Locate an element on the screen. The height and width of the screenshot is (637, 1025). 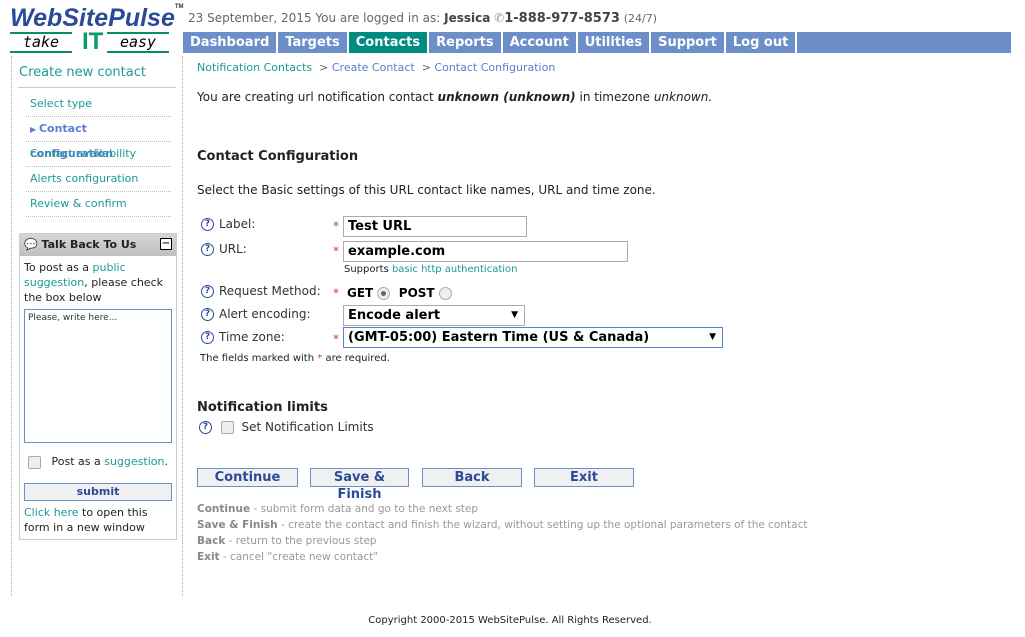
encoding-label: Alert encoding: is located at coordinates (265, 314).